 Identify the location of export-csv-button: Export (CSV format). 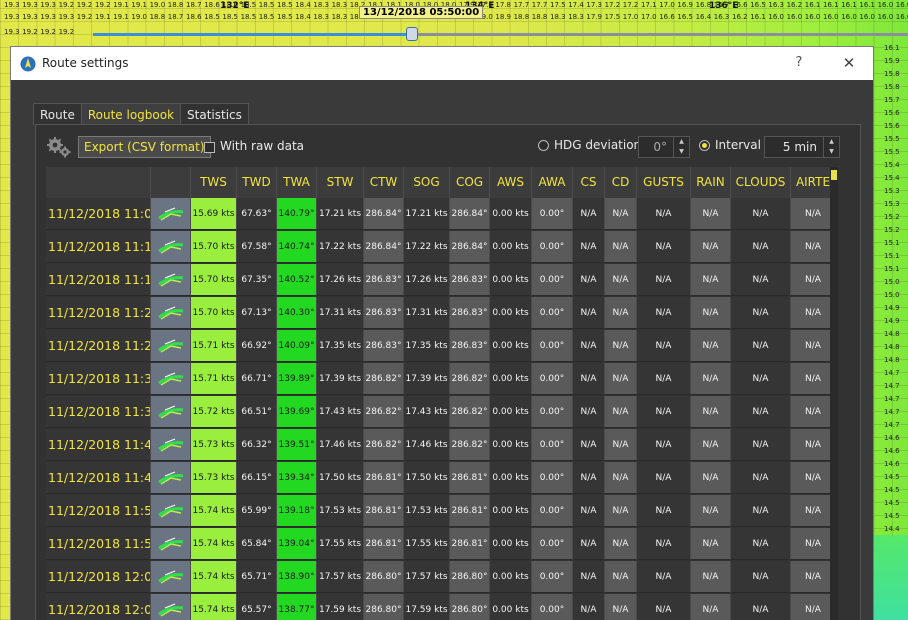
(144, 147).